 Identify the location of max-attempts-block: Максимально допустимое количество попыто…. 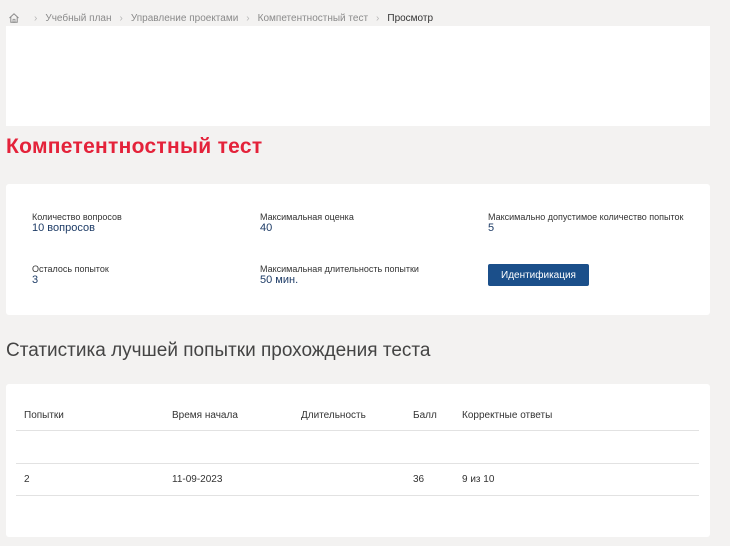
(588, 223).